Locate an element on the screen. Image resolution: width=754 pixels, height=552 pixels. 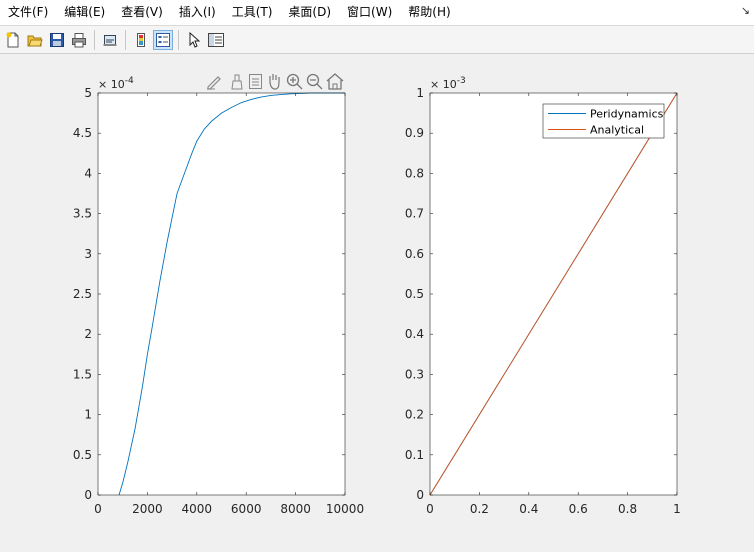
y-tick-label: 3.5 is located at coordinates (82, 214).